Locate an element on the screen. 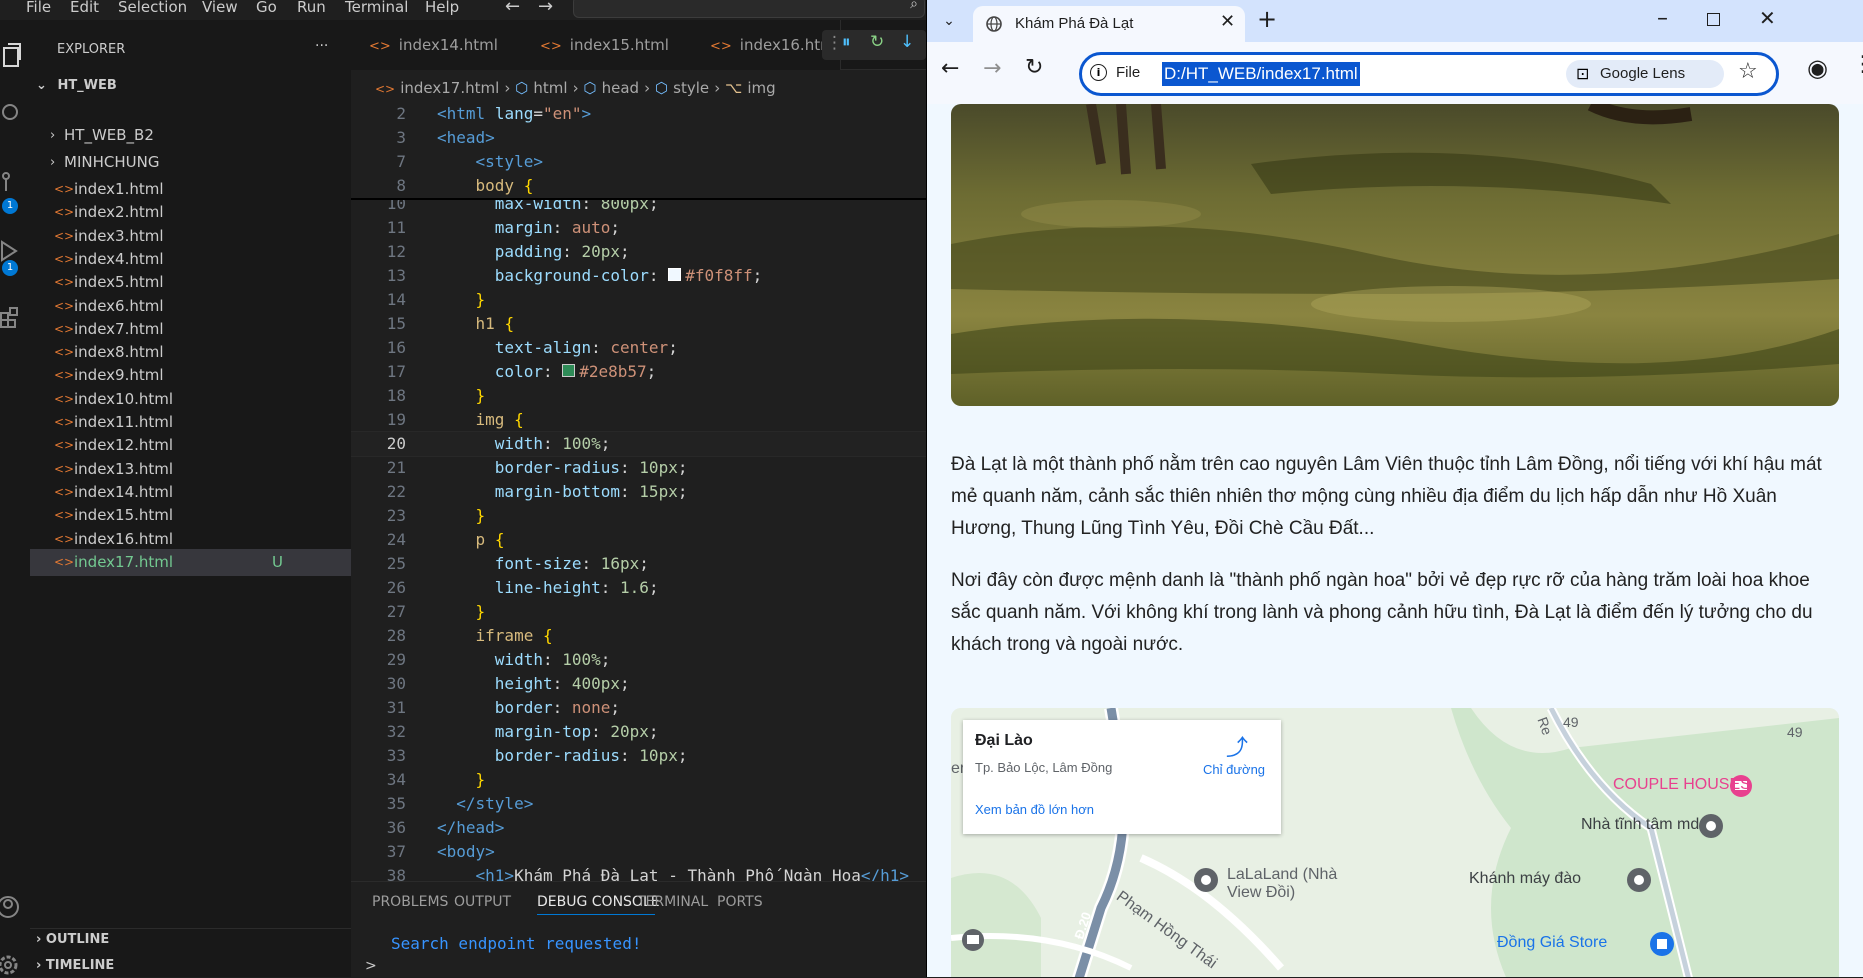  file-item: <> index17.html U is located at coordinates (190, 562).